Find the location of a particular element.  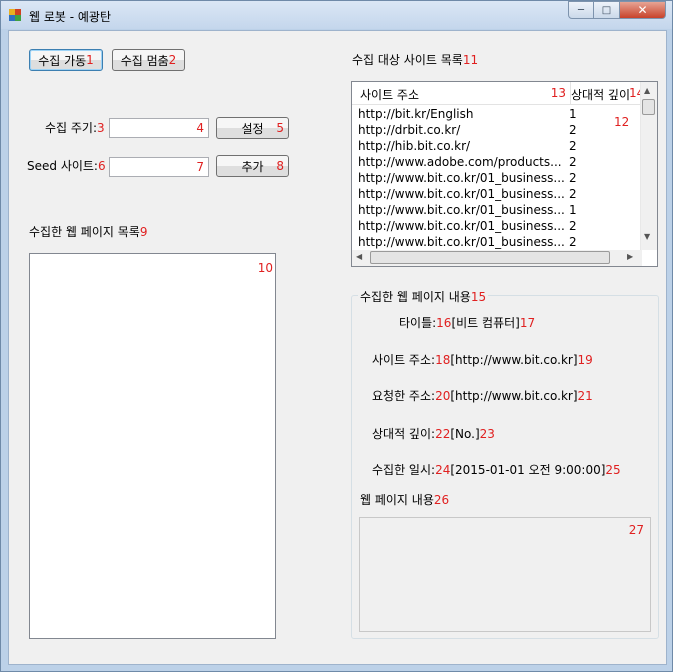

add-button: 추가 8 is located at coordinates (252, 166).